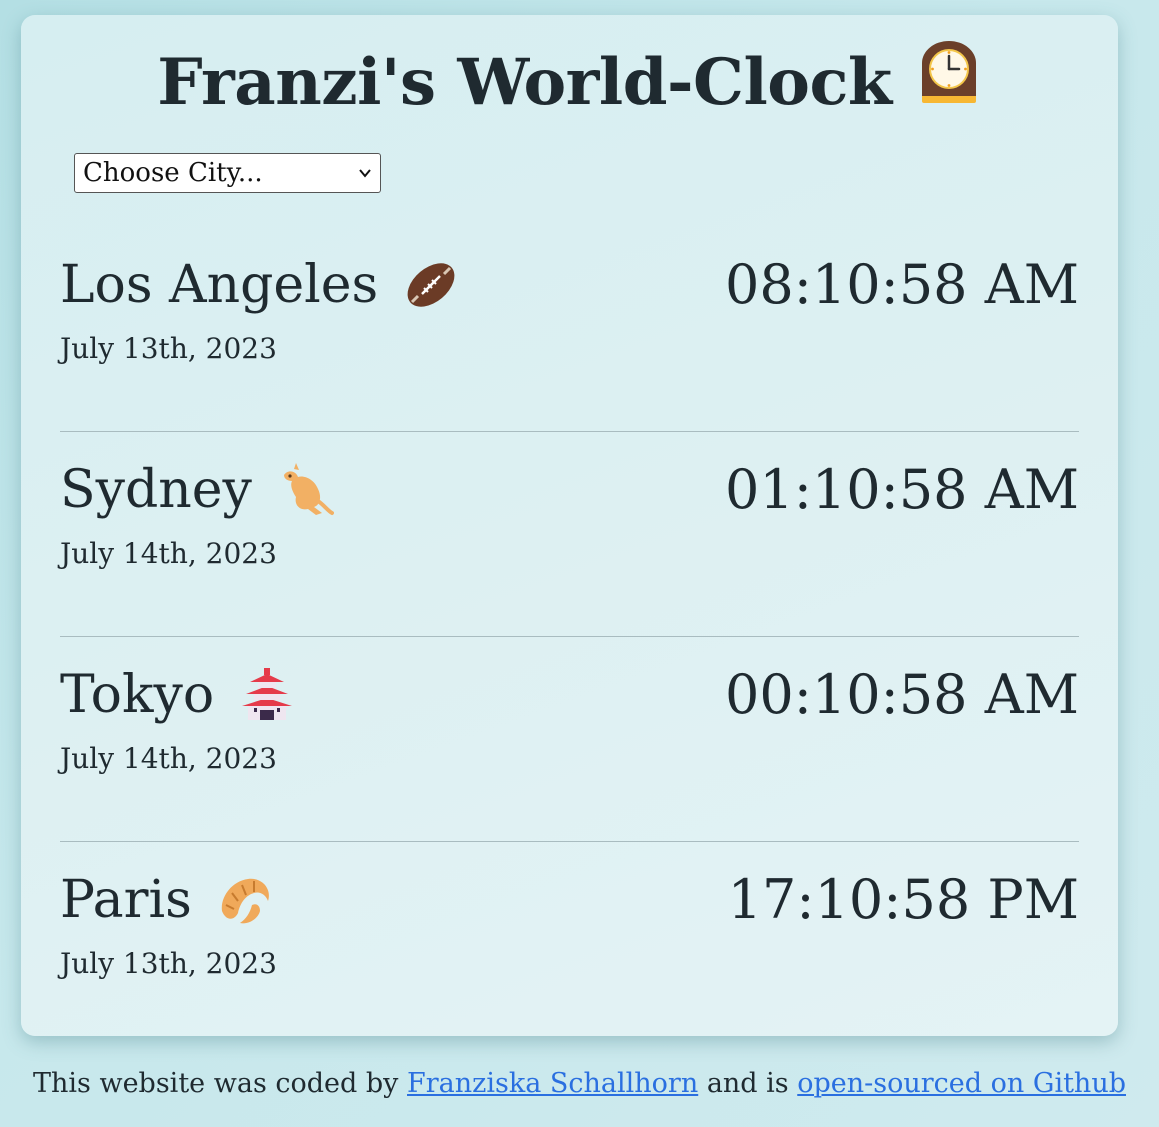  What do you see at coordinates (126, 900) in the screenshot?
I see `city-name-text: Paris` at bounding box center [126, 900].